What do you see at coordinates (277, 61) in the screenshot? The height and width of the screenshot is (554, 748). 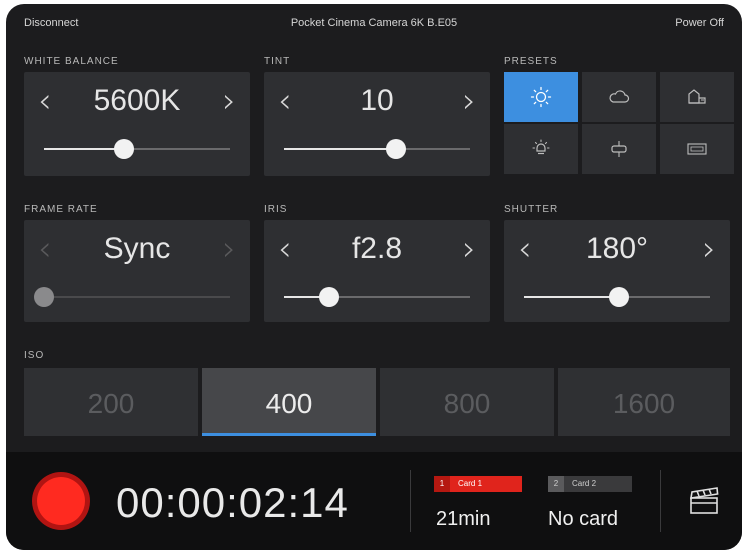 I see `tint-label: TINT` at bounding box center [277, 61].